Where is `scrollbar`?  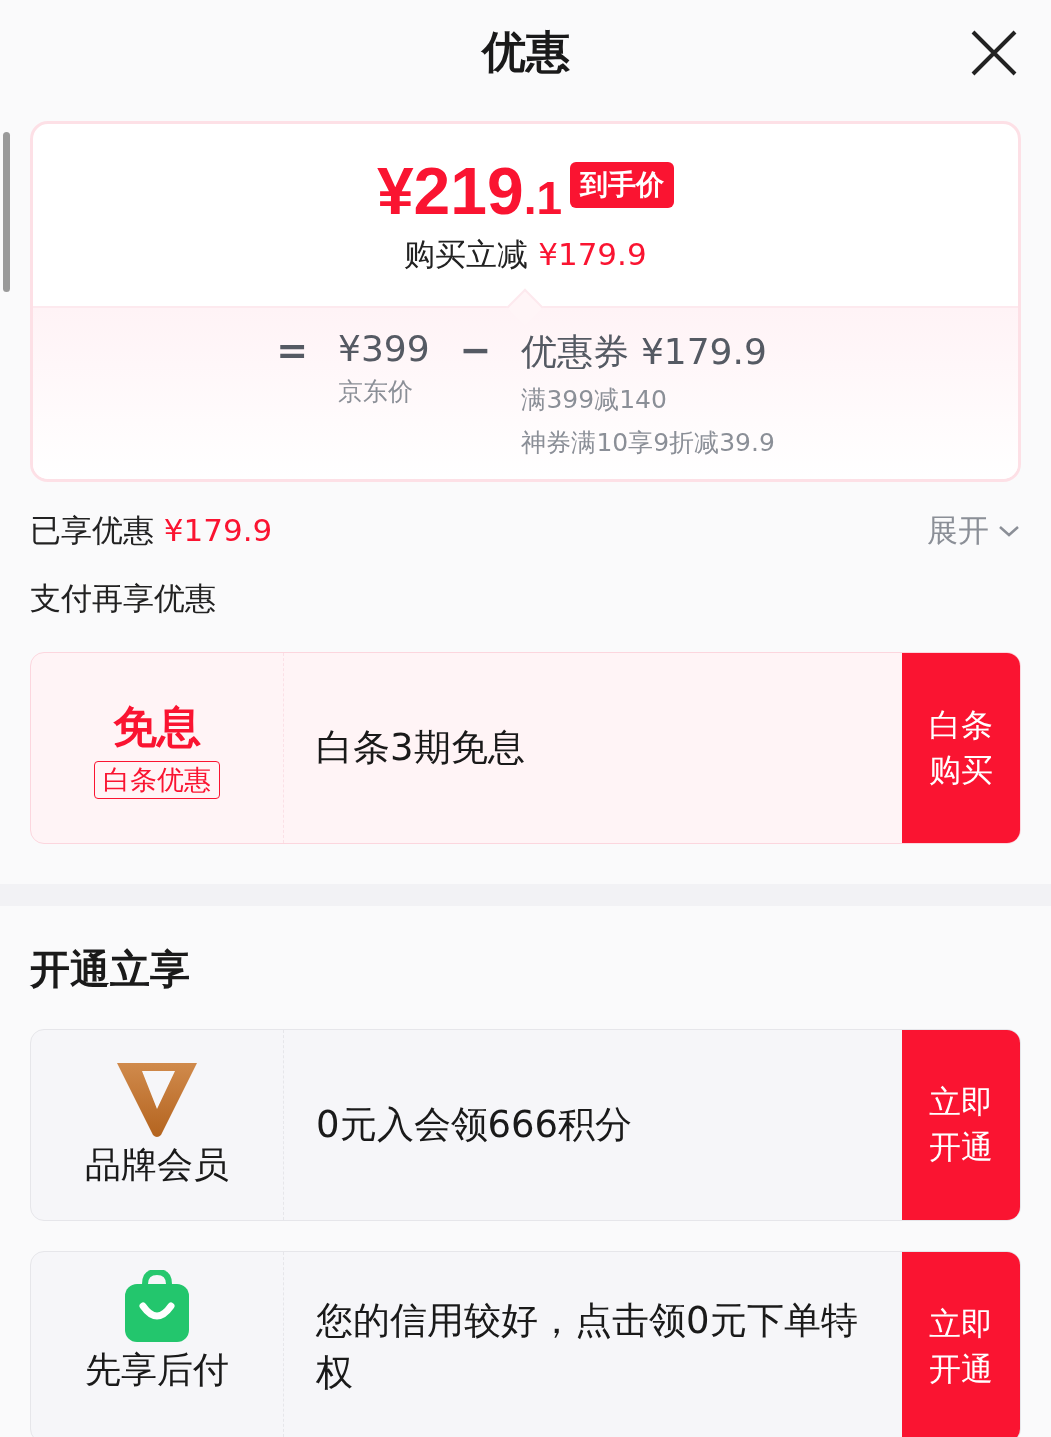 scrollbar is located at coordinates (6, 212).